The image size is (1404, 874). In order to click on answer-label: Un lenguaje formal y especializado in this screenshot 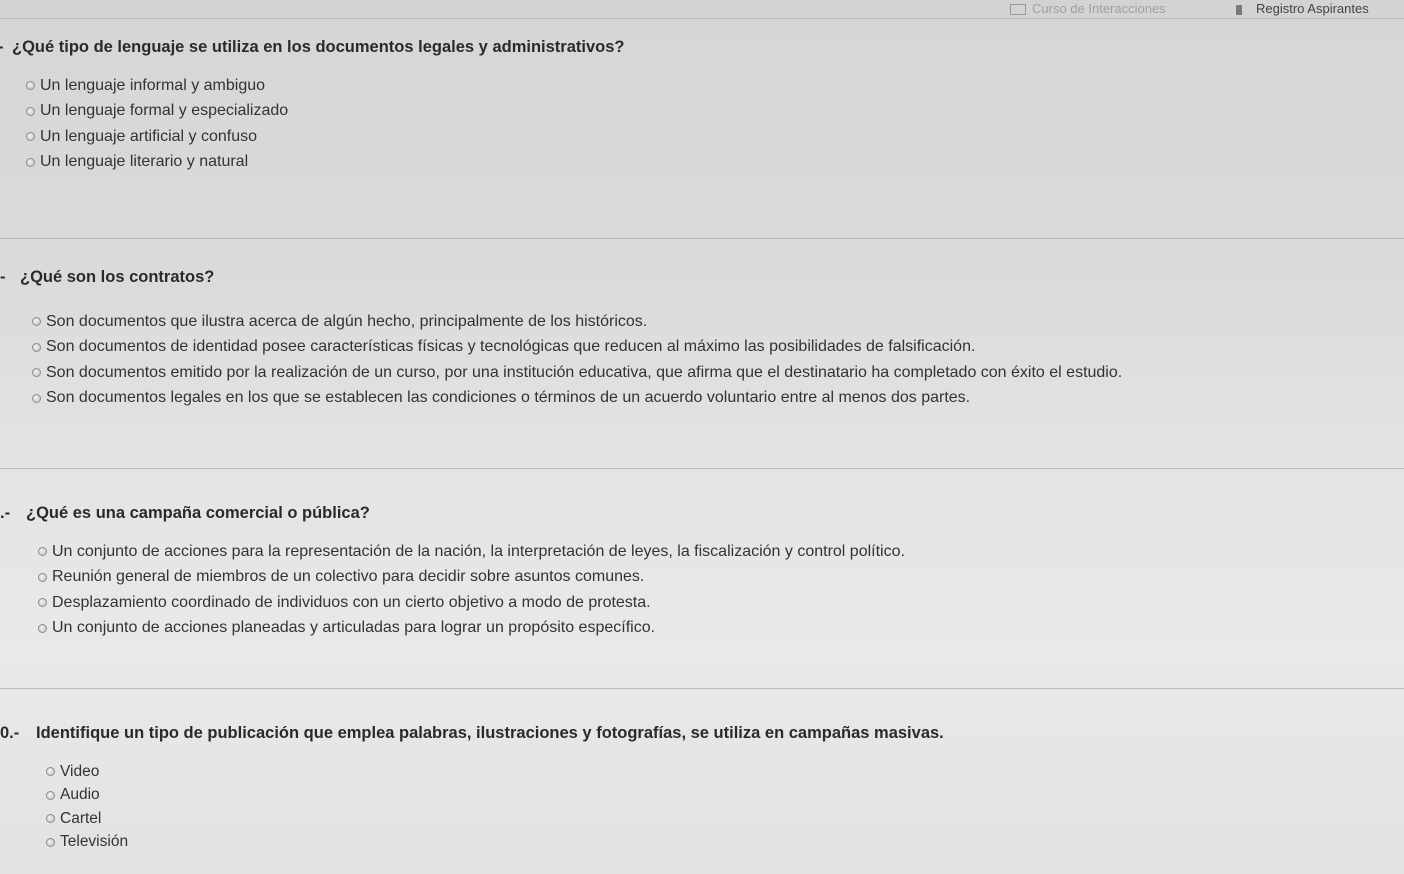, I will do `click(164, 111)`.